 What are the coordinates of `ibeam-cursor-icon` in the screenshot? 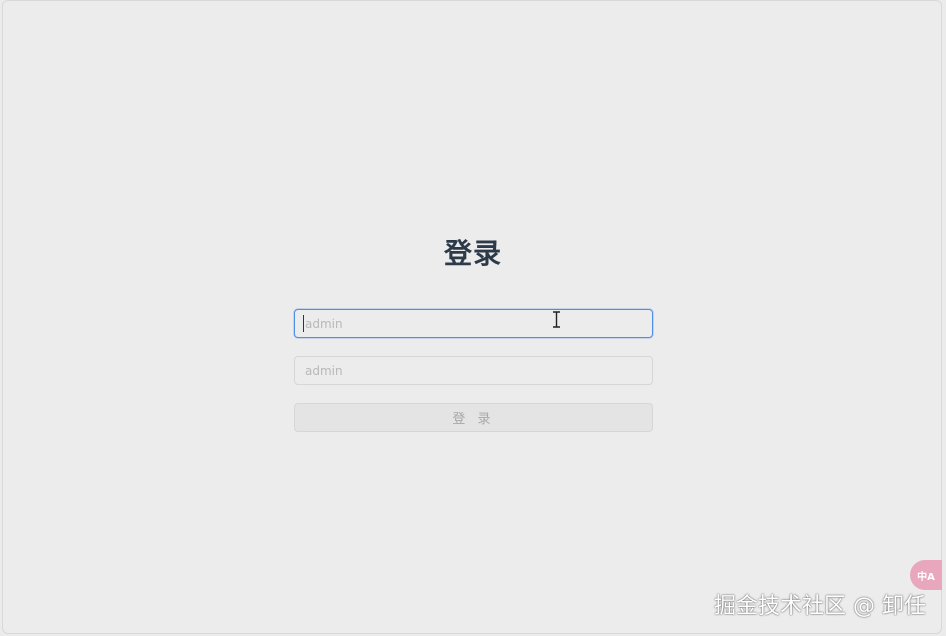 It's located at (556, 319).